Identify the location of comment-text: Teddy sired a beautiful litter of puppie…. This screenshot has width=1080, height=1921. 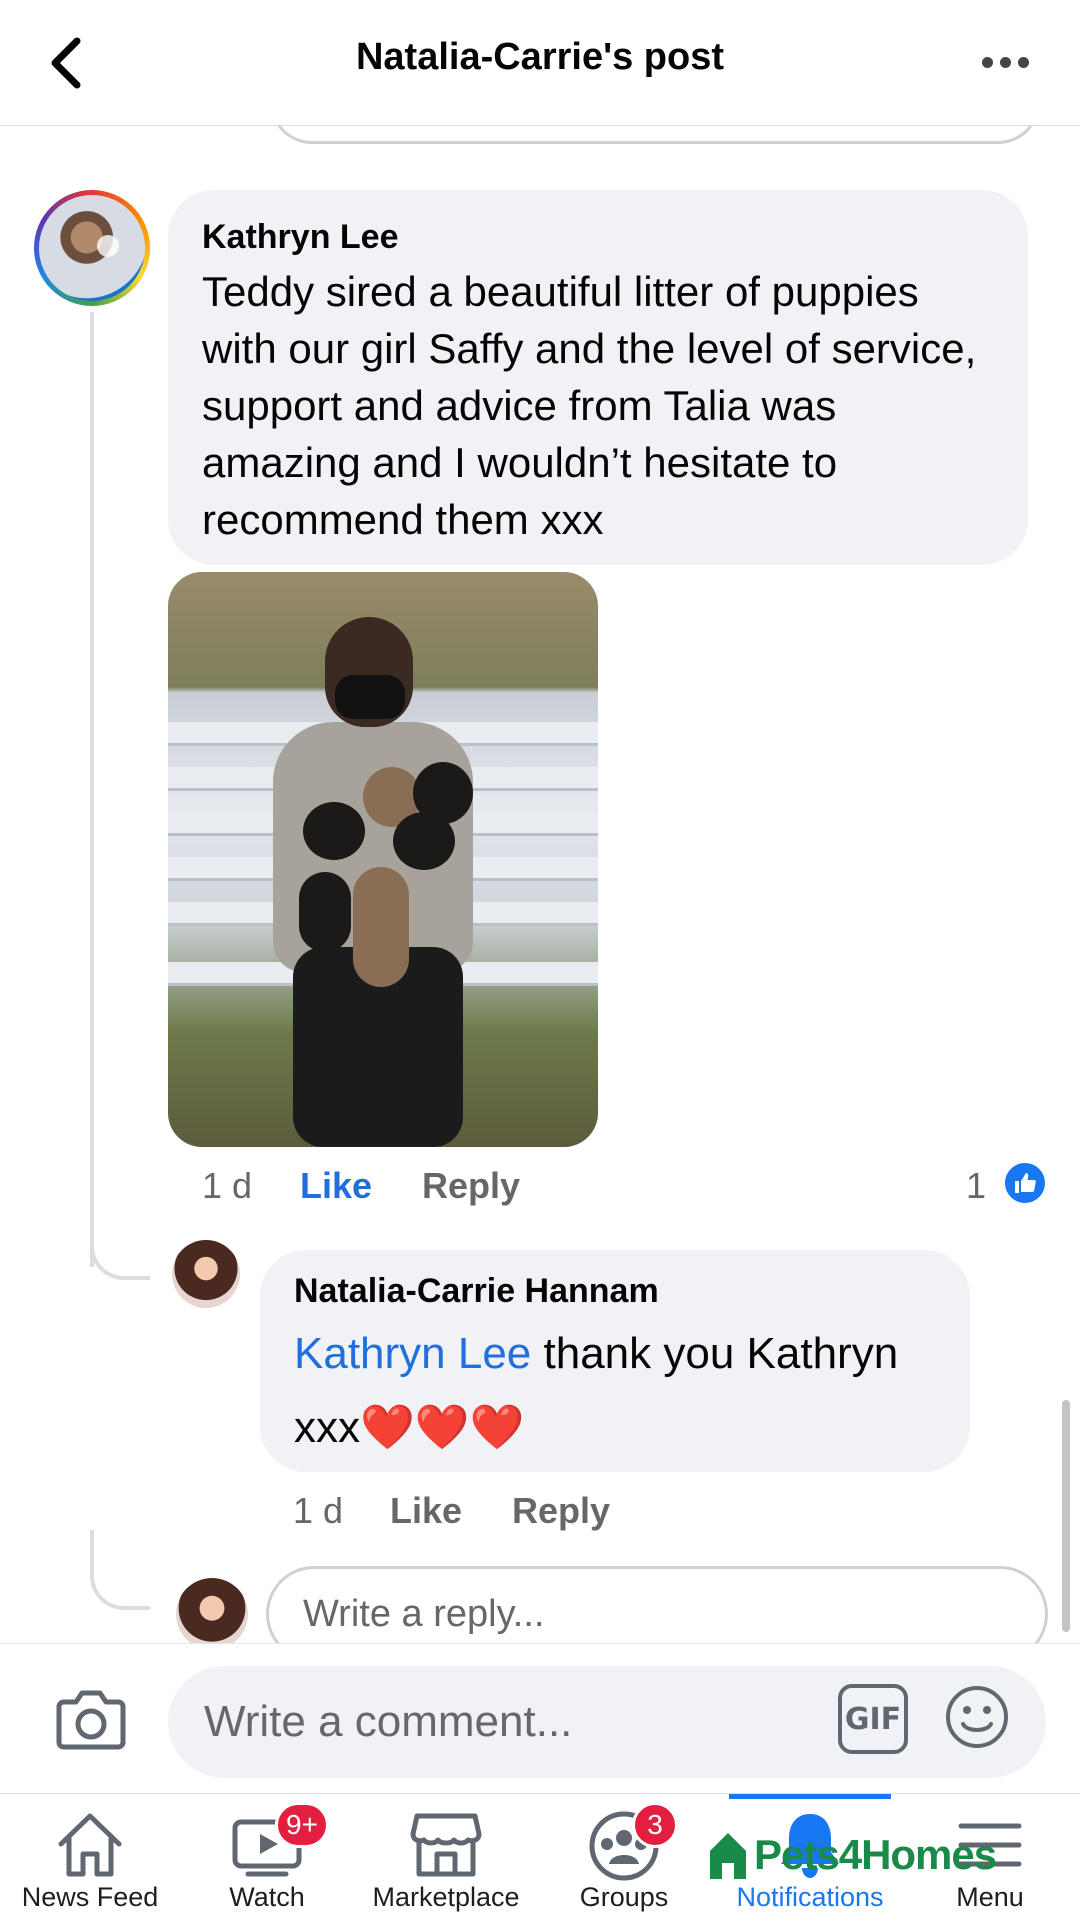
(589, 405).